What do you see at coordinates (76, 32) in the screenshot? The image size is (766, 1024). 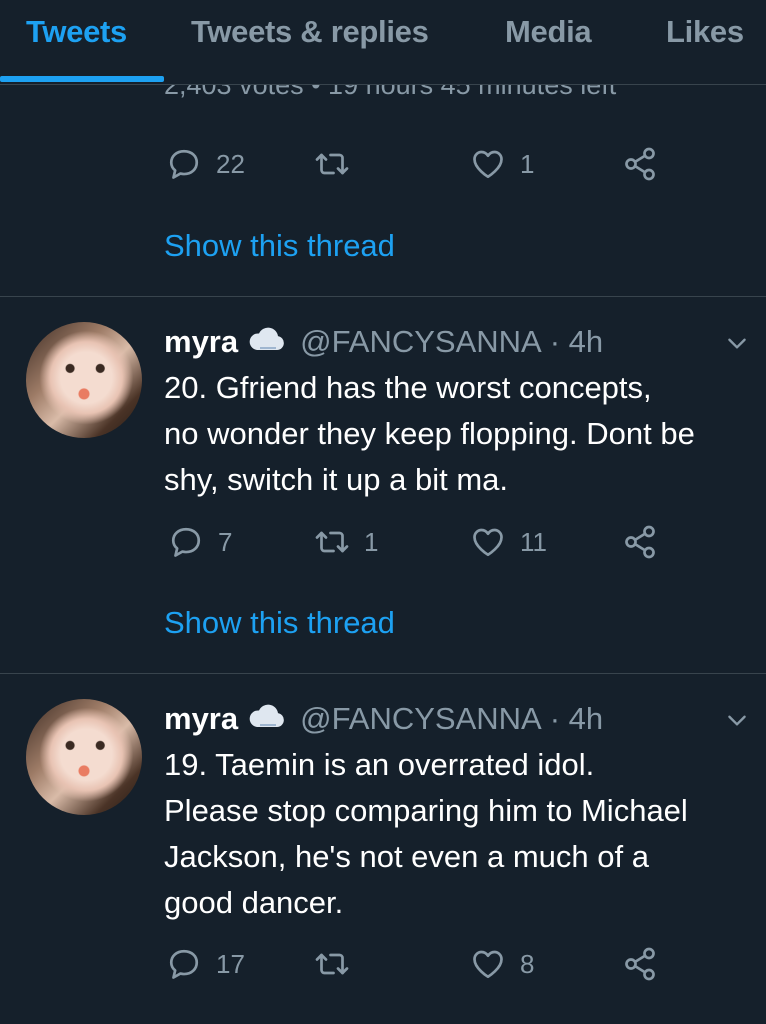 I see `tab-tweets: Tweets` at bounding box center [76, 32].